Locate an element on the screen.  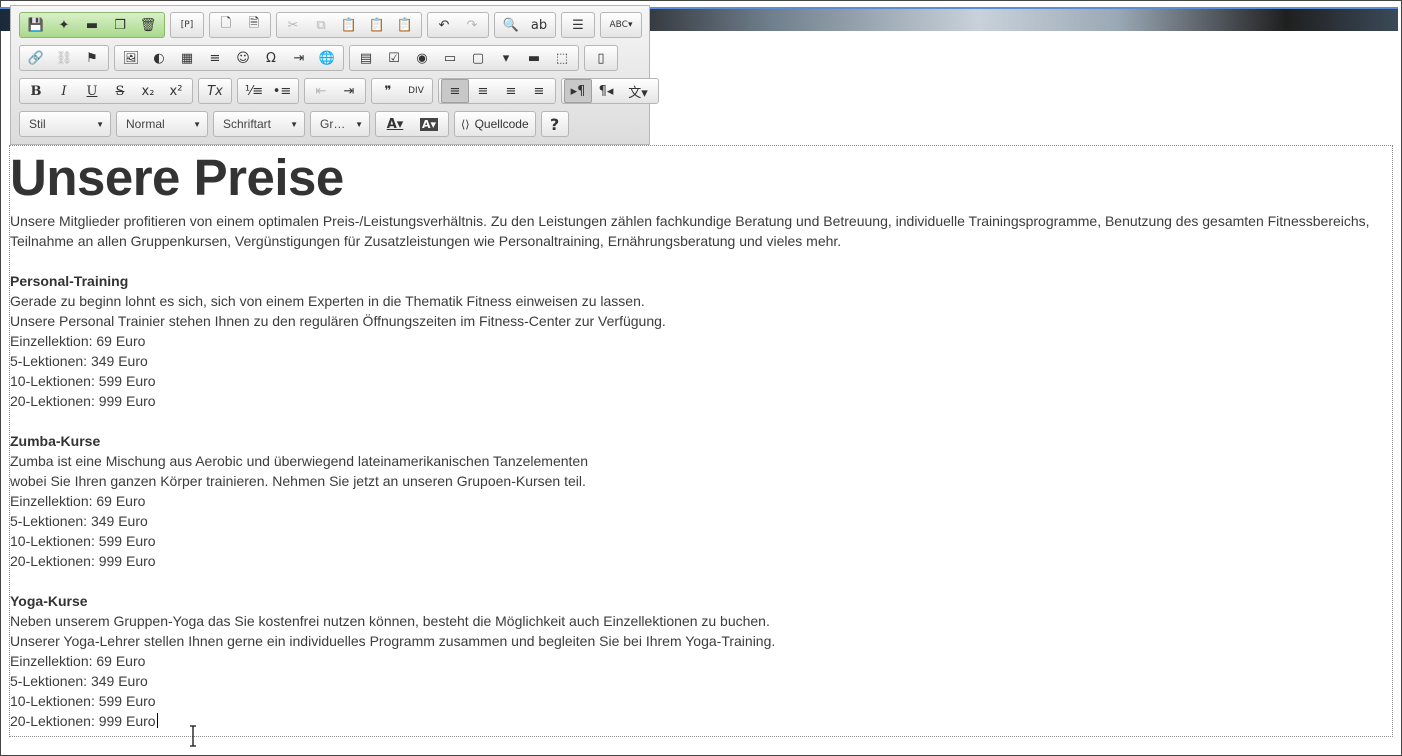
maximize-button: ▯ is located at coordinates (601, 58).